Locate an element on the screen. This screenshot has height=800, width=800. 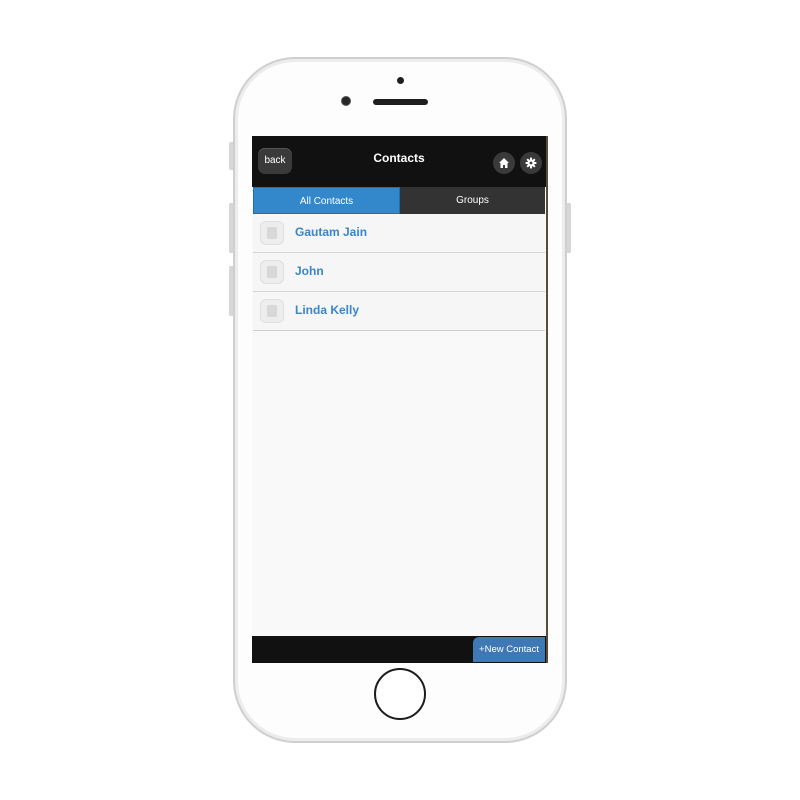
app-header: back Contacts is located at coordinates (399, 161).